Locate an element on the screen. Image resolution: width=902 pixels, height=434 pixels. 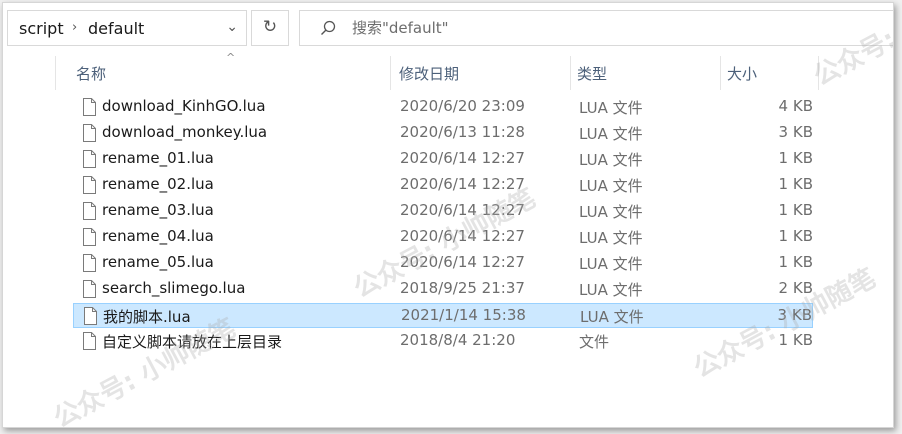
refresh-button: ↻ is located at coordinates (270, 28).